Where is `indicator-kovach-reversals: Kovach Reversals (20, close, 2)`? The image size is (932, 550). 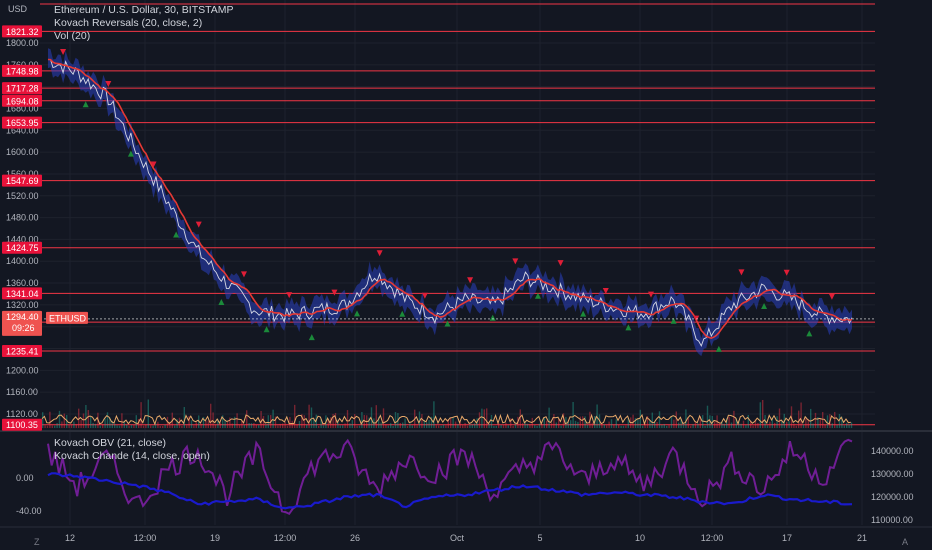 indicator-kovach-reversals: Kovach Reversals (20, close, 2) is located at coordinates (128, 23).